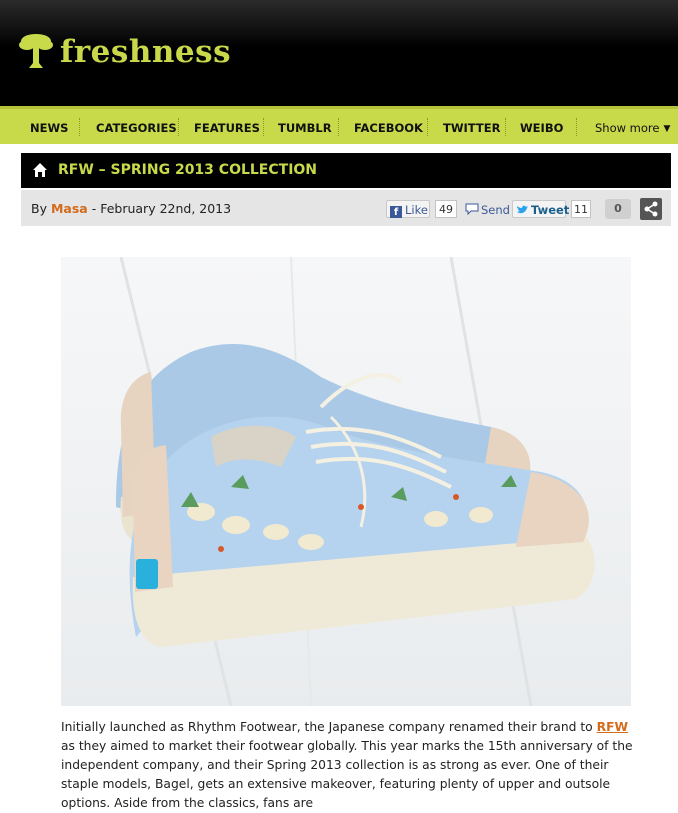 This screenshot has width=678, height=813. What do you see at coordinates (416, 210) in the screenshot?
I see `like-label: Like` at bounding box center [416, 210].